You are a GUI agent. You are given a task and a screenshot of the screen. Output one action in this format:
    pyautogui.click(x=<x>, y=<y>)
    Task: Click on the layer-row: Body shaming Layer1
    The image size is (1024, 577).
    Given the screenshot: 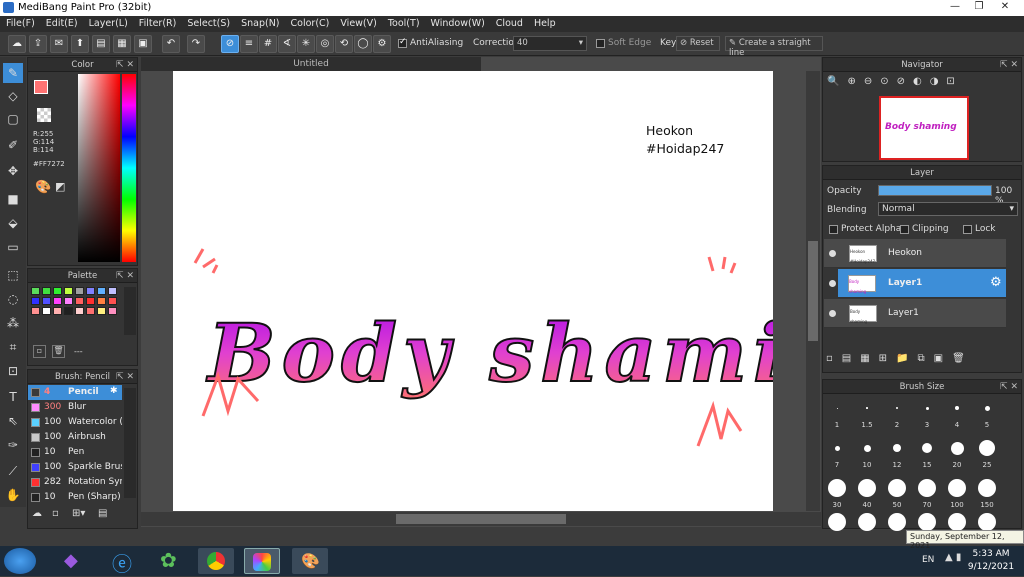 What is the action you would take?
    pyautogui.click(x=915, y=313)
    